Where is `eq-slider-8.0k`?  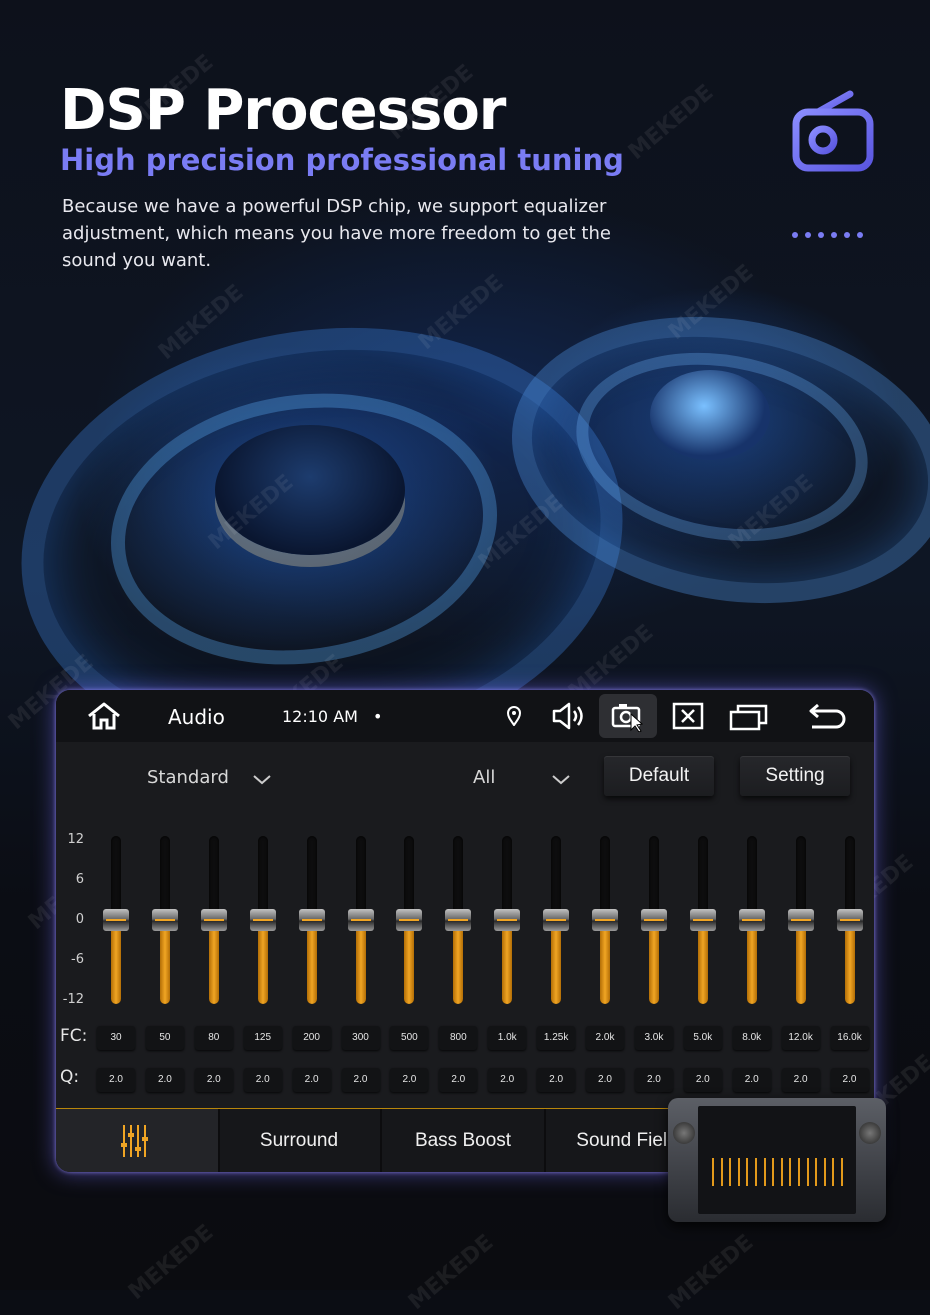
eq-slider-8.0k is located at coordinates (752, 921).